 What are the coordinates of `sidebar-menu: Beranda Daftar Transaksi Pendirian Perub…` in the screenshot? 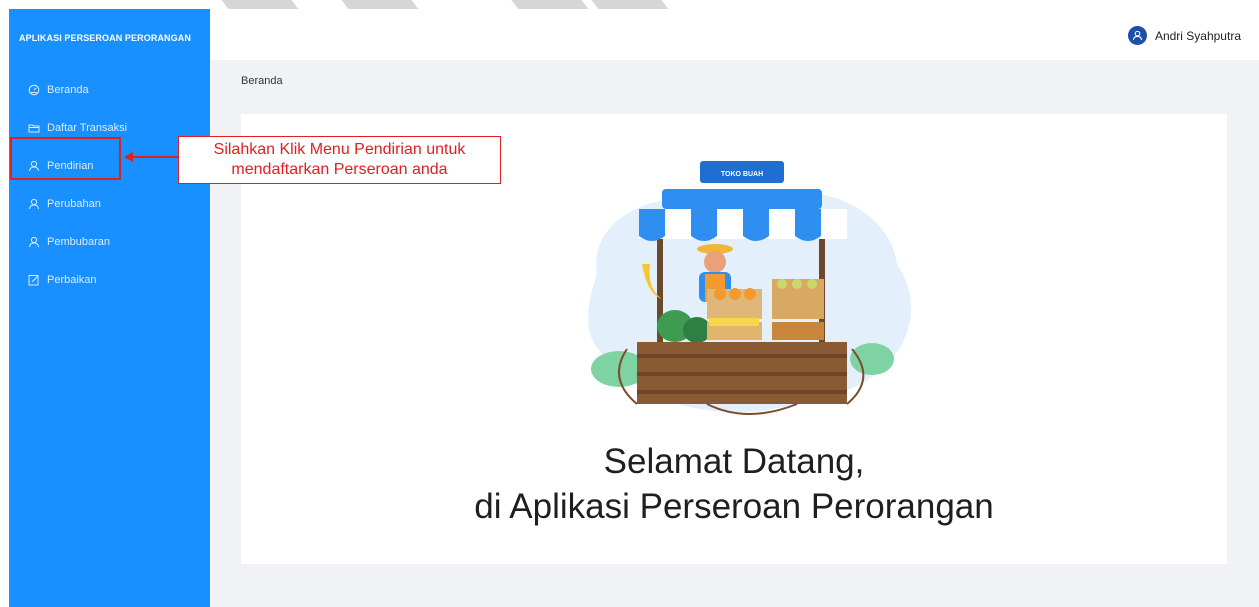 It's located at (109, 185).